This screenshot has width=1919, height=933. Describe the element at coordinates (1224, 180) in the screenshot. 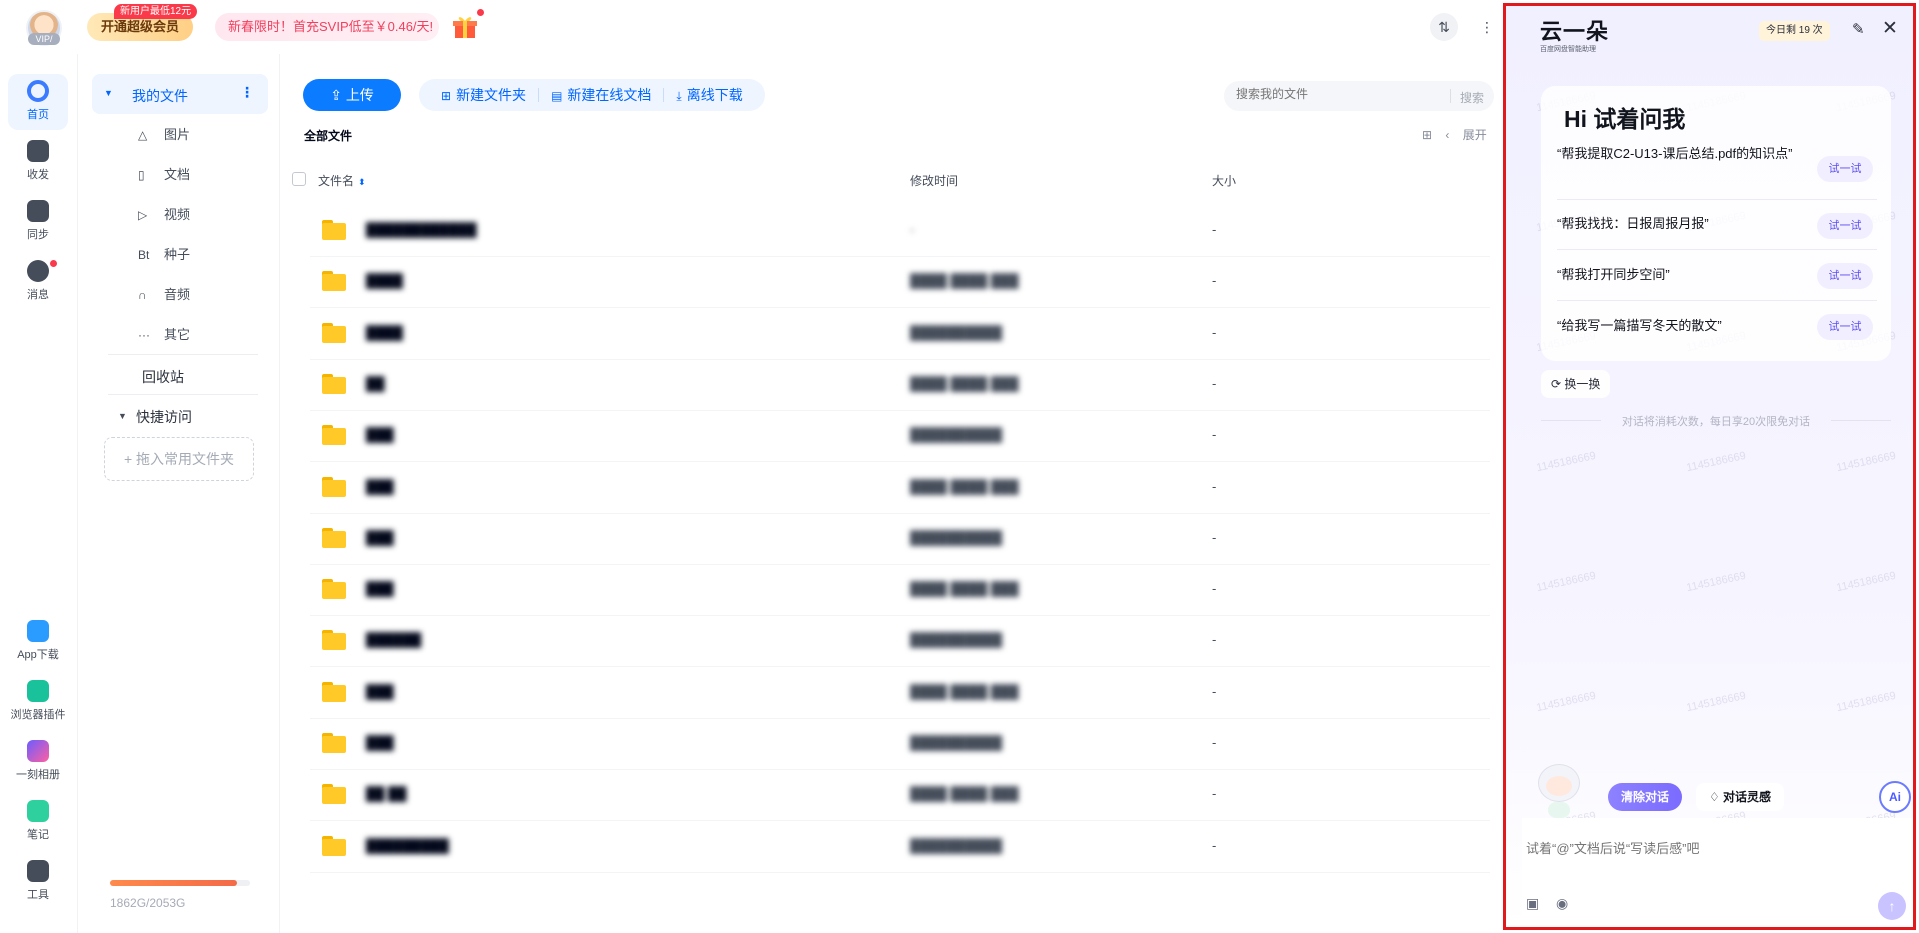

I see `column-header-size: 大小` at that location.